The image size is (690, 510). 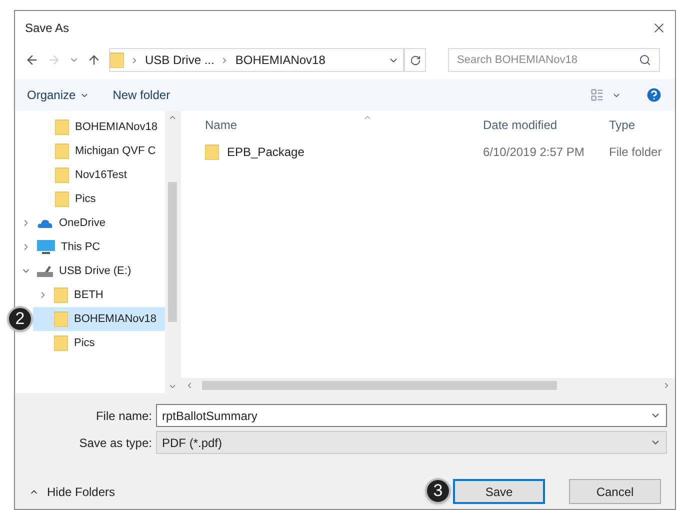 What do you see at coordinates (95, 271) in the screenshot?
I see `nav-label: USB Drive (E:)` at bounding box center [95, 271].